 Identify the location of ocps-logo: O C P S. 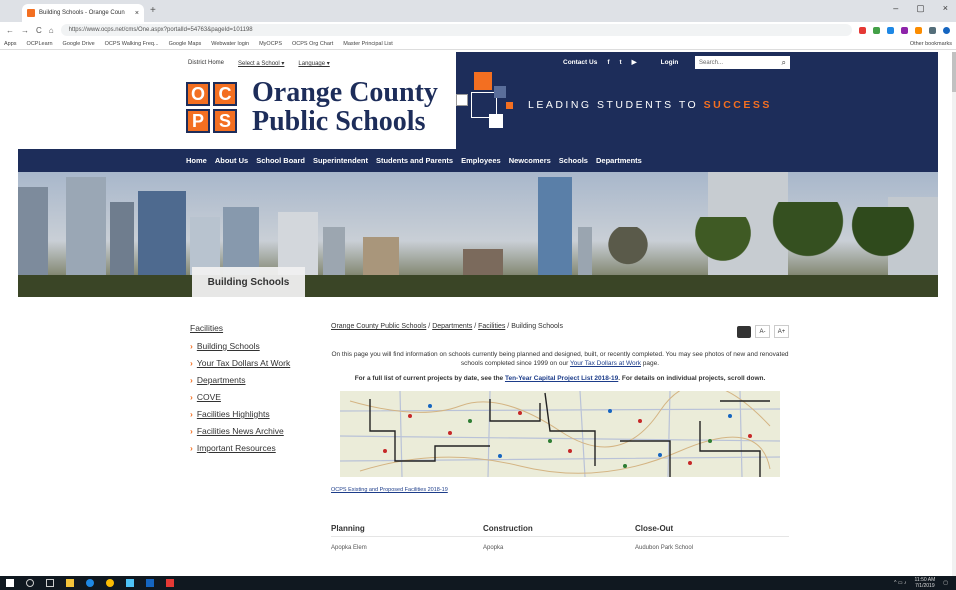
(211, 107).